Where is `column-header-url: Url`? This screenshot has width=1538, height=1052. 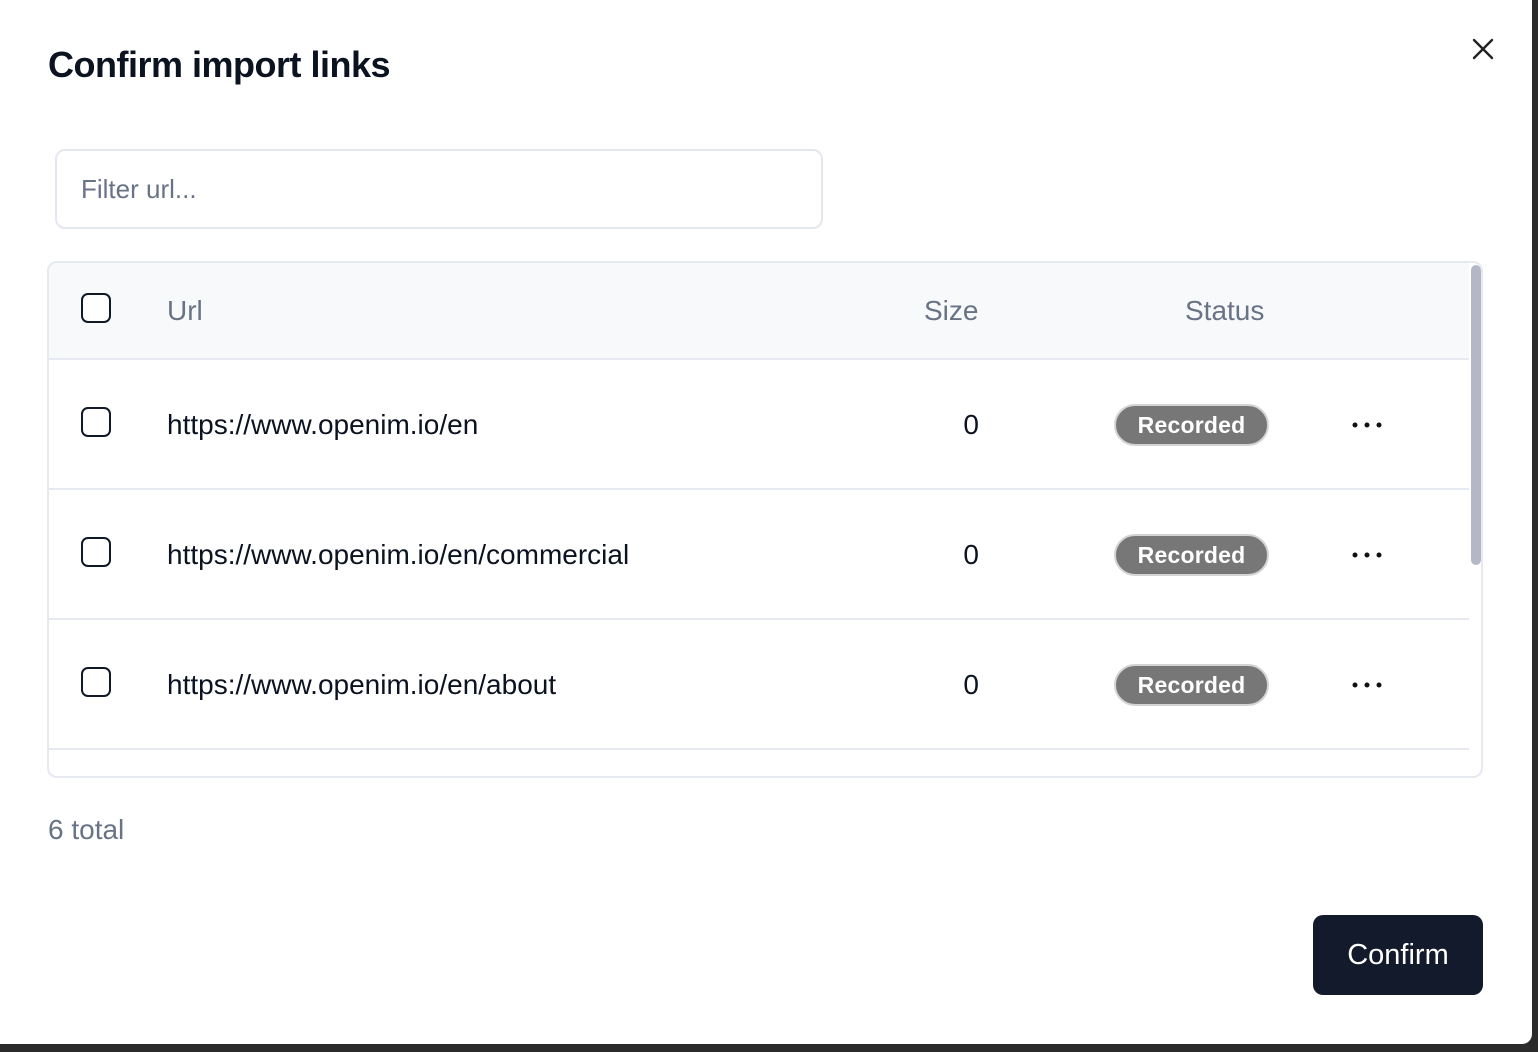
column-header-url: Url is located at coordinates (185, 311).